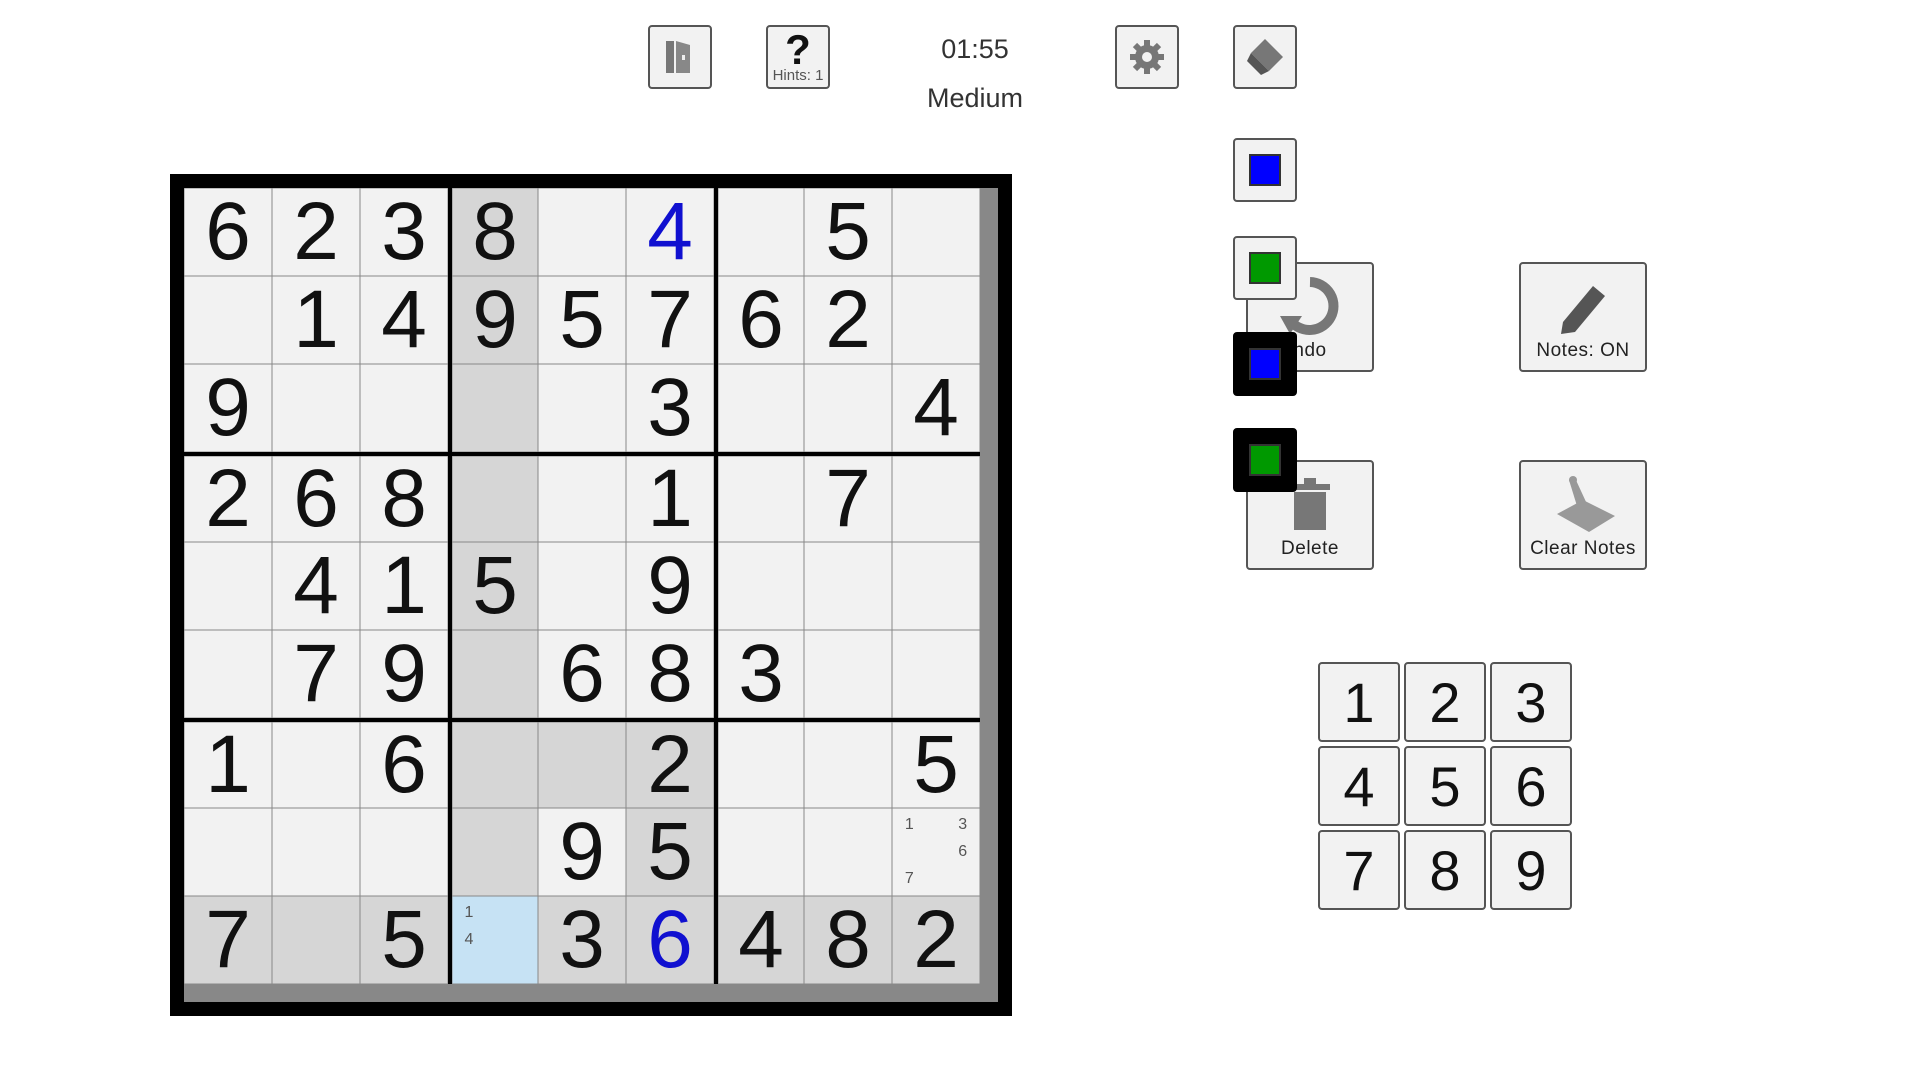  What do you see at coordinates (404, 586) in the screenshot?
I see `cell-r5-c3: 1` at bounding box center [404, 586].